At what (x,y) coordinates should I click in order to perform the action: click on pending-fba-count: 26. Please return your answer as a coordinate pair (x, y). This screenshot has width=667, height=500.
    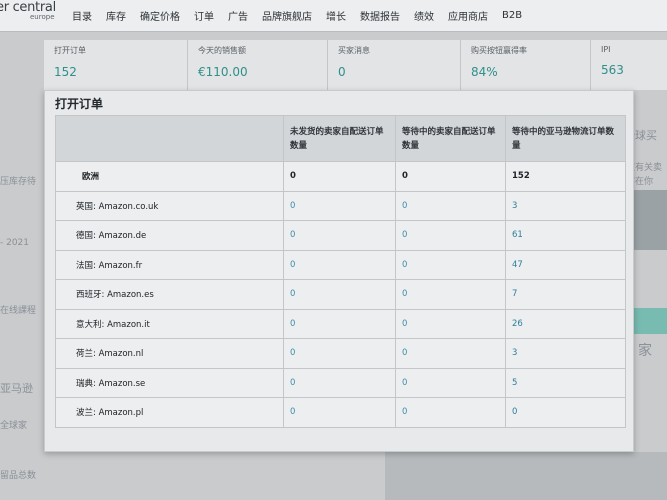
    Looking at the image, I should click on (565, 323).